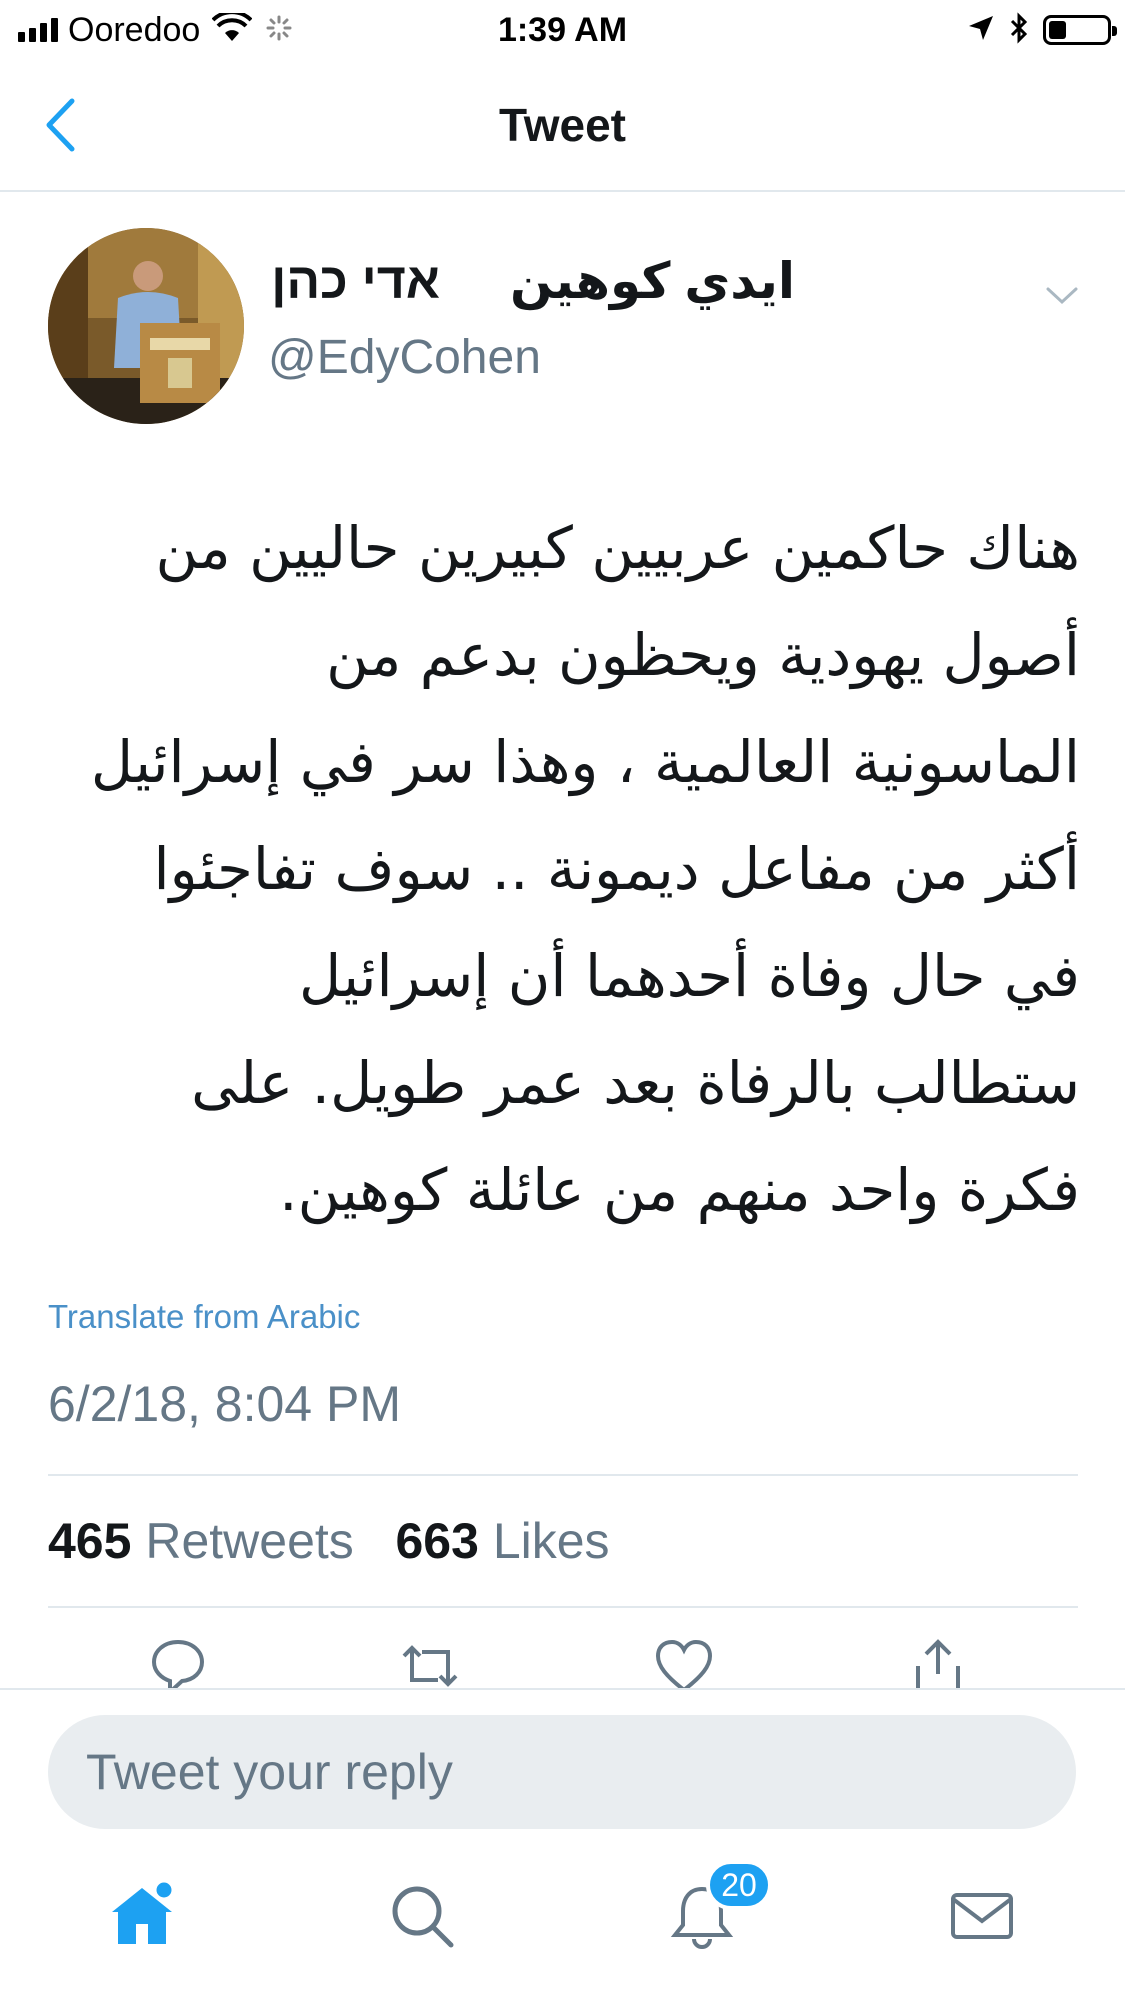 The width and height of the screenshot is (1125, 2001). What do you see at coordinates (146, 326) in the screenshot?
I see `avatar` at bounding box center [146, 326].